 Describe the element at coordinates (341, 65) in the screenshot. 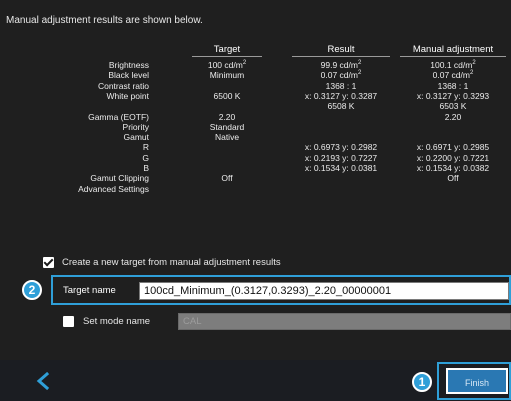

I see `result-value: 99.9 cd/m2` at that location.